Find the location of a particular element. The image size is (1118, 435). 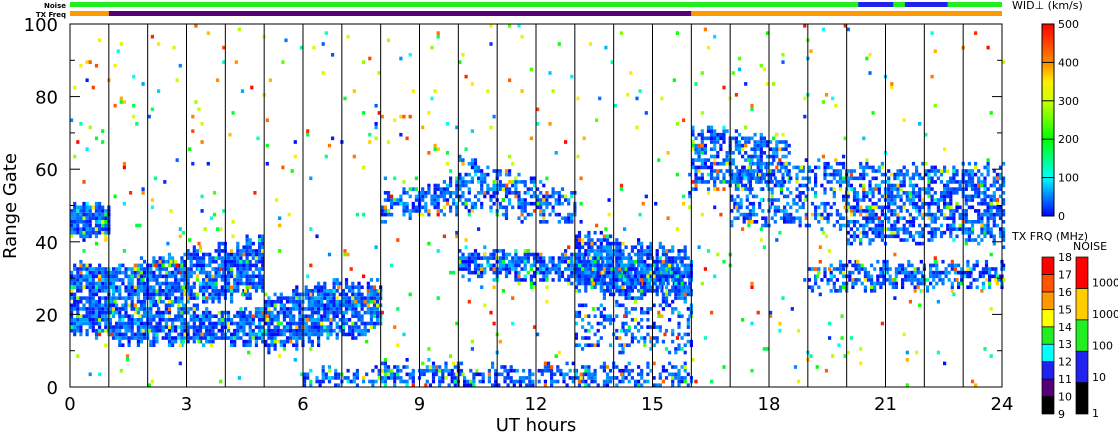

noise-bar is located at coordinates (536, 4).